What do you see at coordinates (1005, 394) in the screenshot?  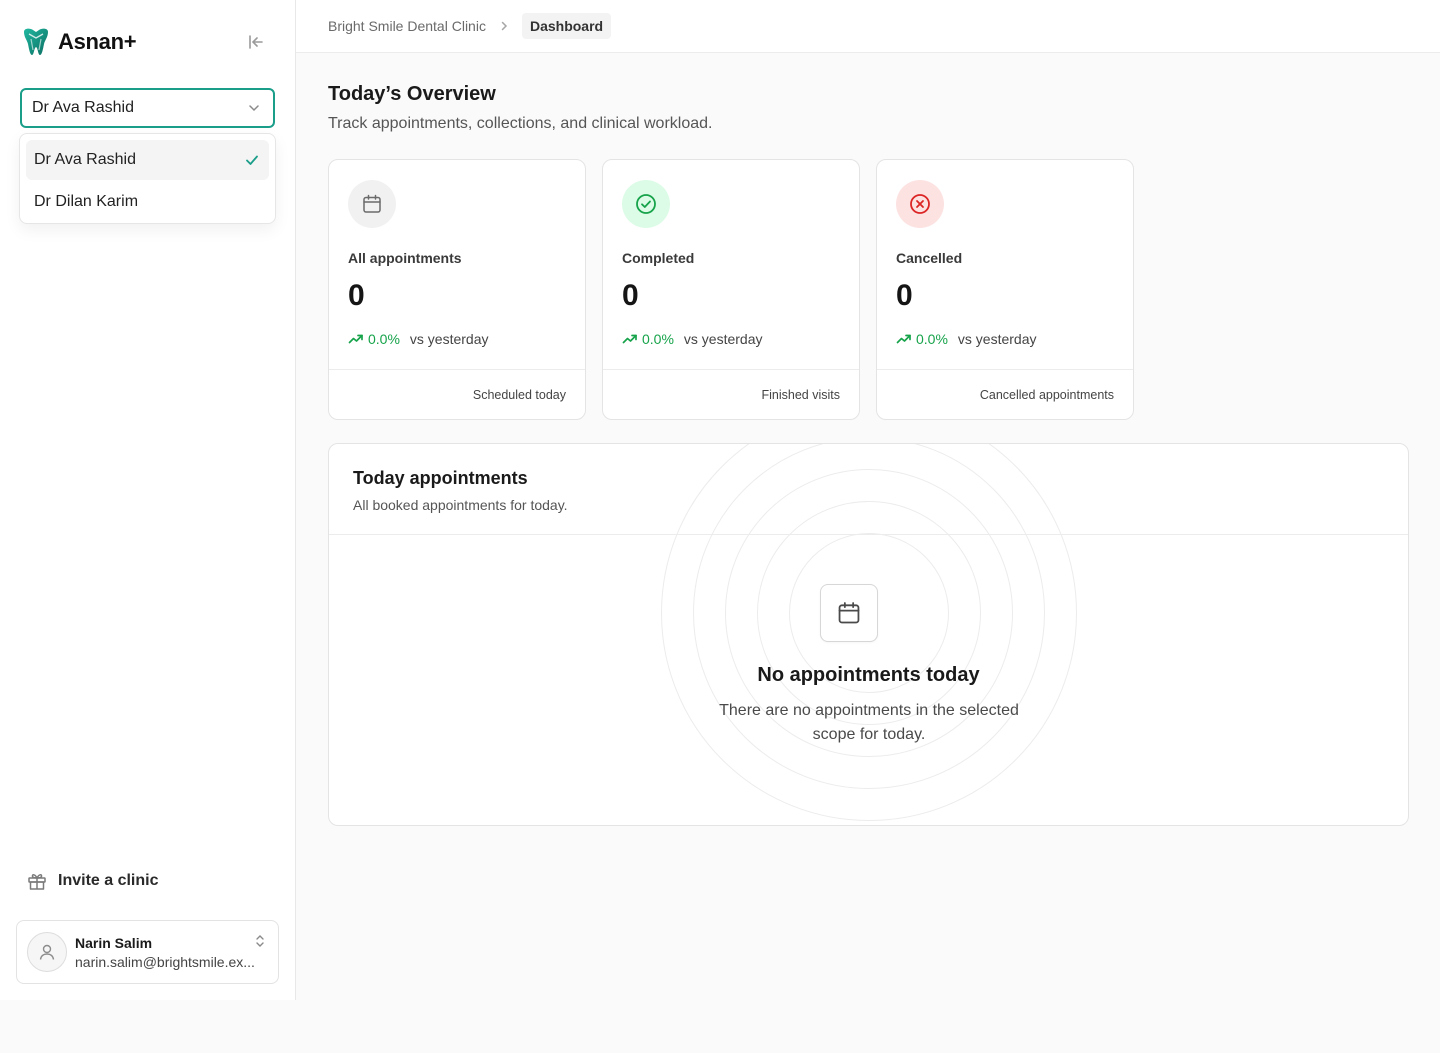 I see `stat-footer: Cancelled appointments` at bounding box center [1005, 394].